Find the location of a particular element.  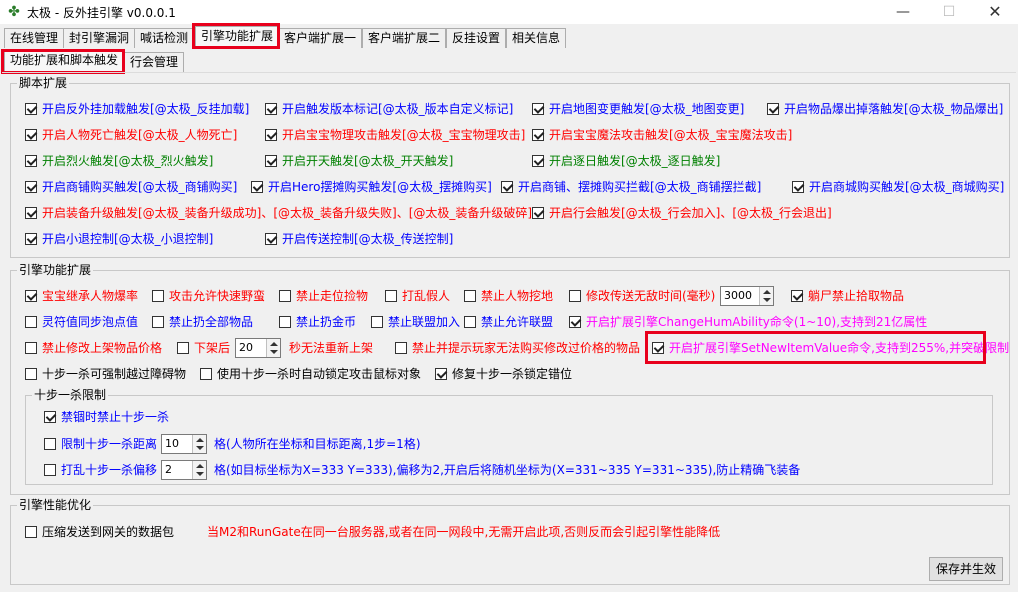

save-apply-button: 保存并生效 is located at coordinates (966, 569).